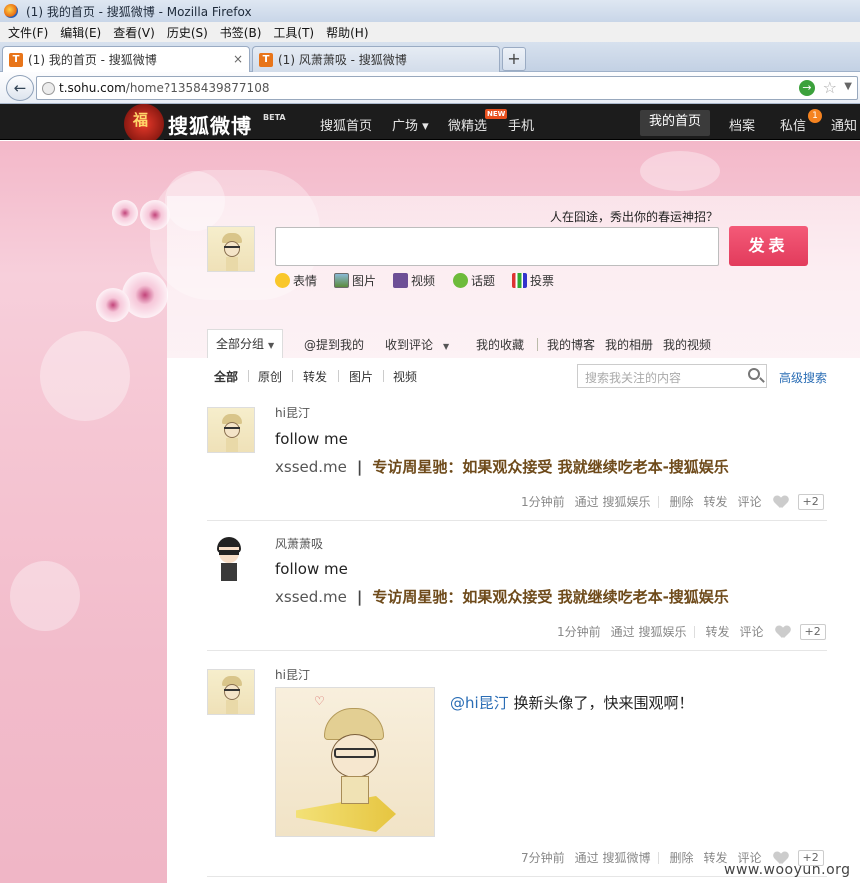 The image size is (860, 883). I want to click on bookmark-star-icon: ☆, so click(830, 87).